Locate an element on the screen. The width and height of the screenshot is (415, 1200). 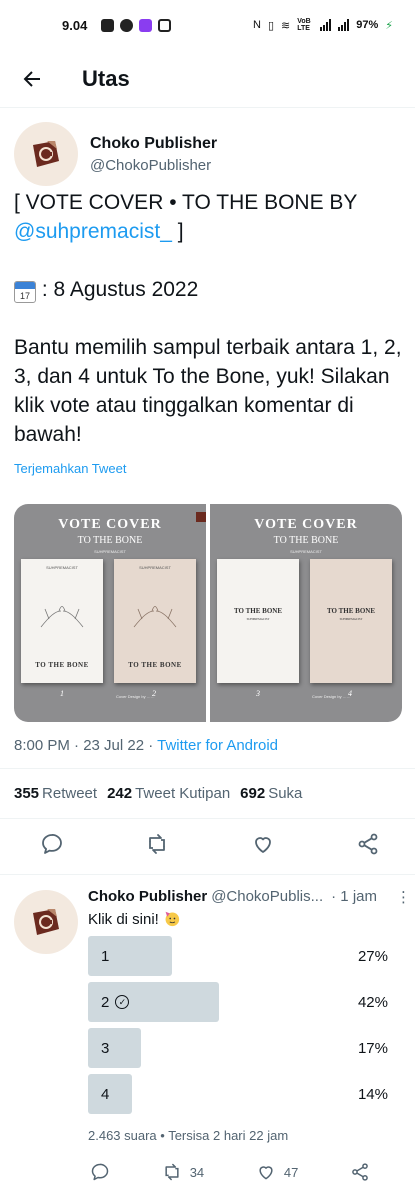
reply-header: Choko Publisher @ChokoPublis... · 1 jam is located at coordinates (240, 896).